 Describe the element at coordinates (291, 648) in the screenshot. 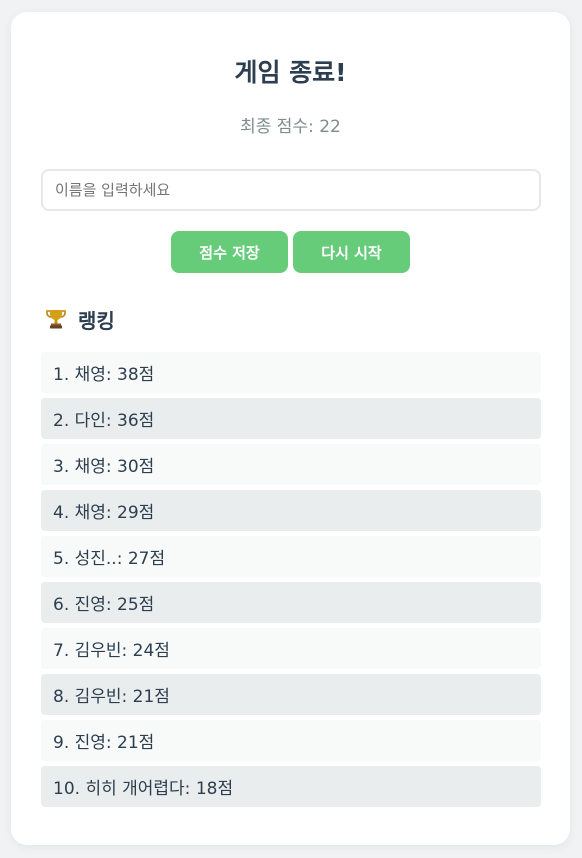

I see `ranking-item: 7. 김우빈: 24점` at that location.